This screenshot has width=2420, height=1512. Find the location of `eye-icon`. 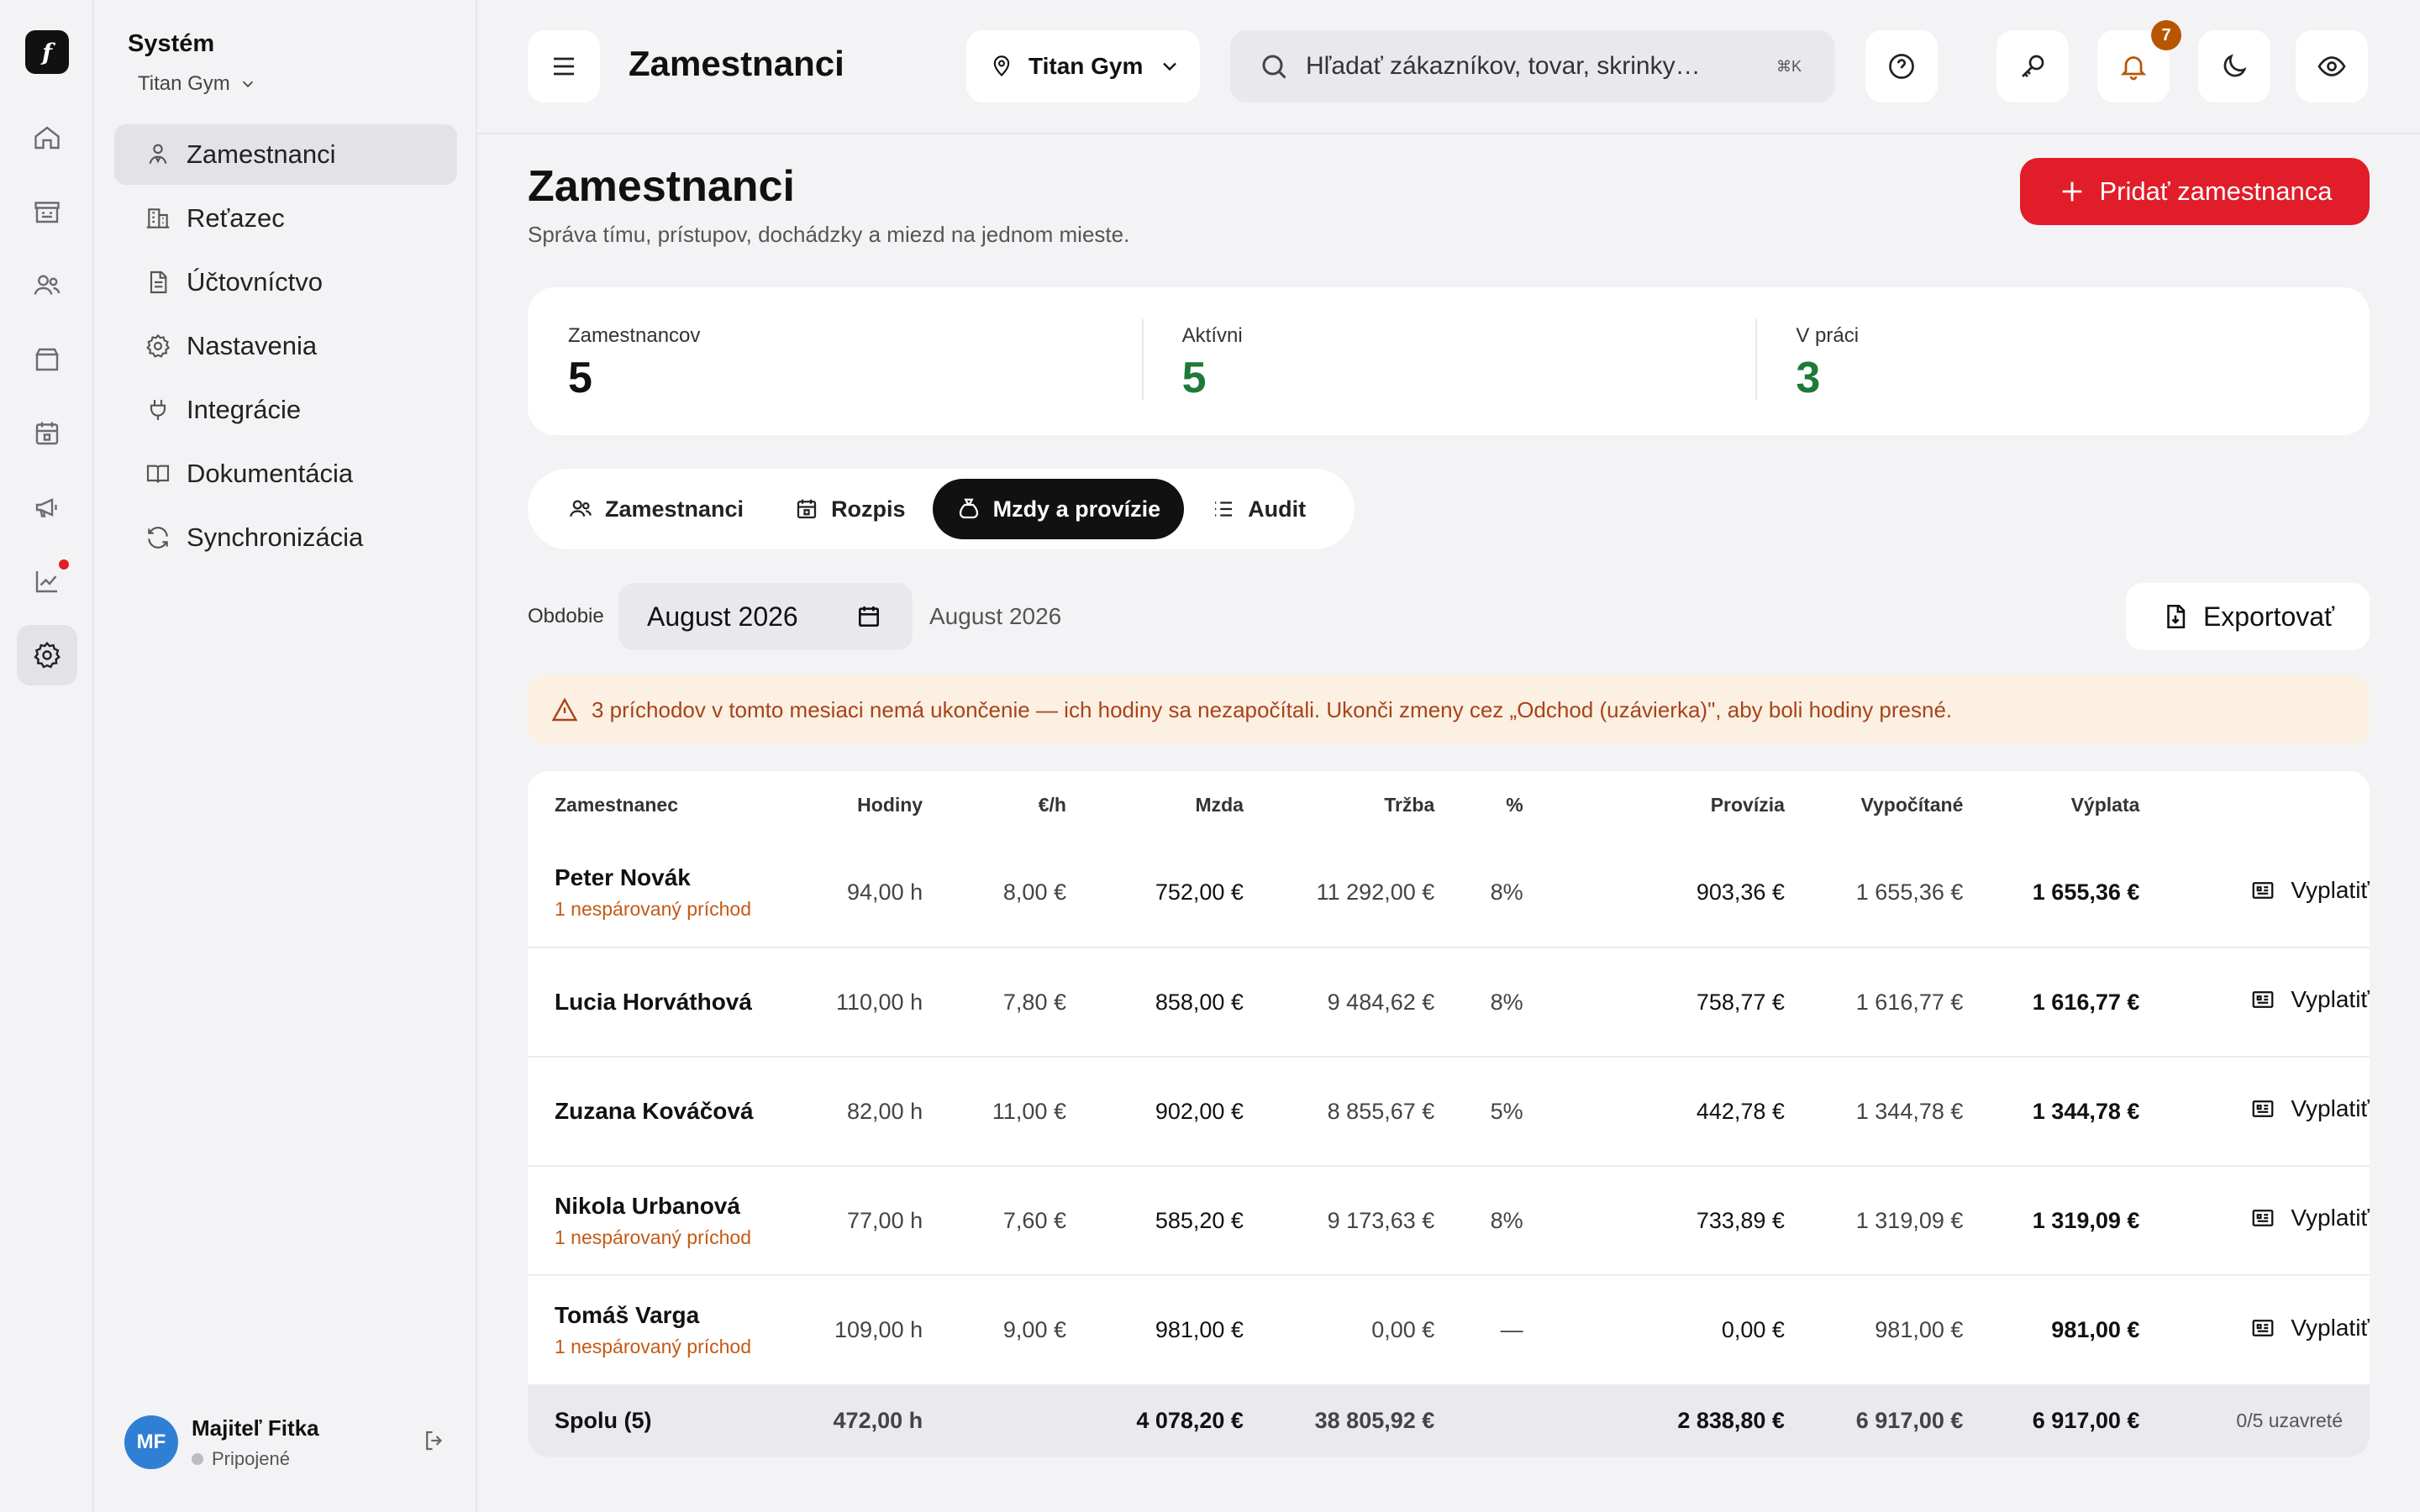

eye-icon is located at coordinates (2331, 66).